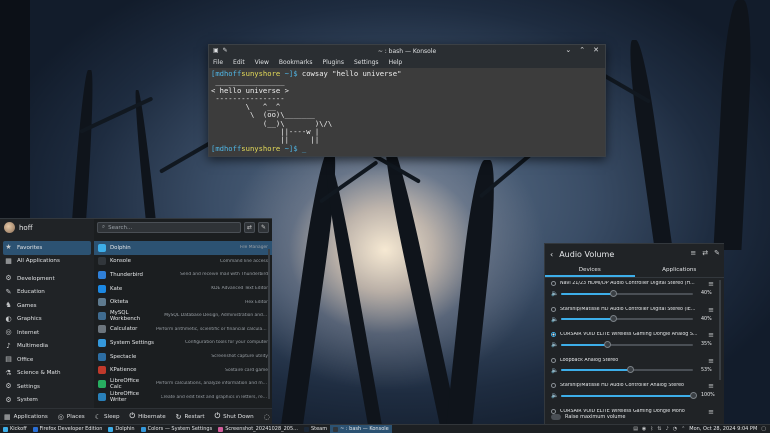  I want to click on app-icon: ▣, so click(216, 50).